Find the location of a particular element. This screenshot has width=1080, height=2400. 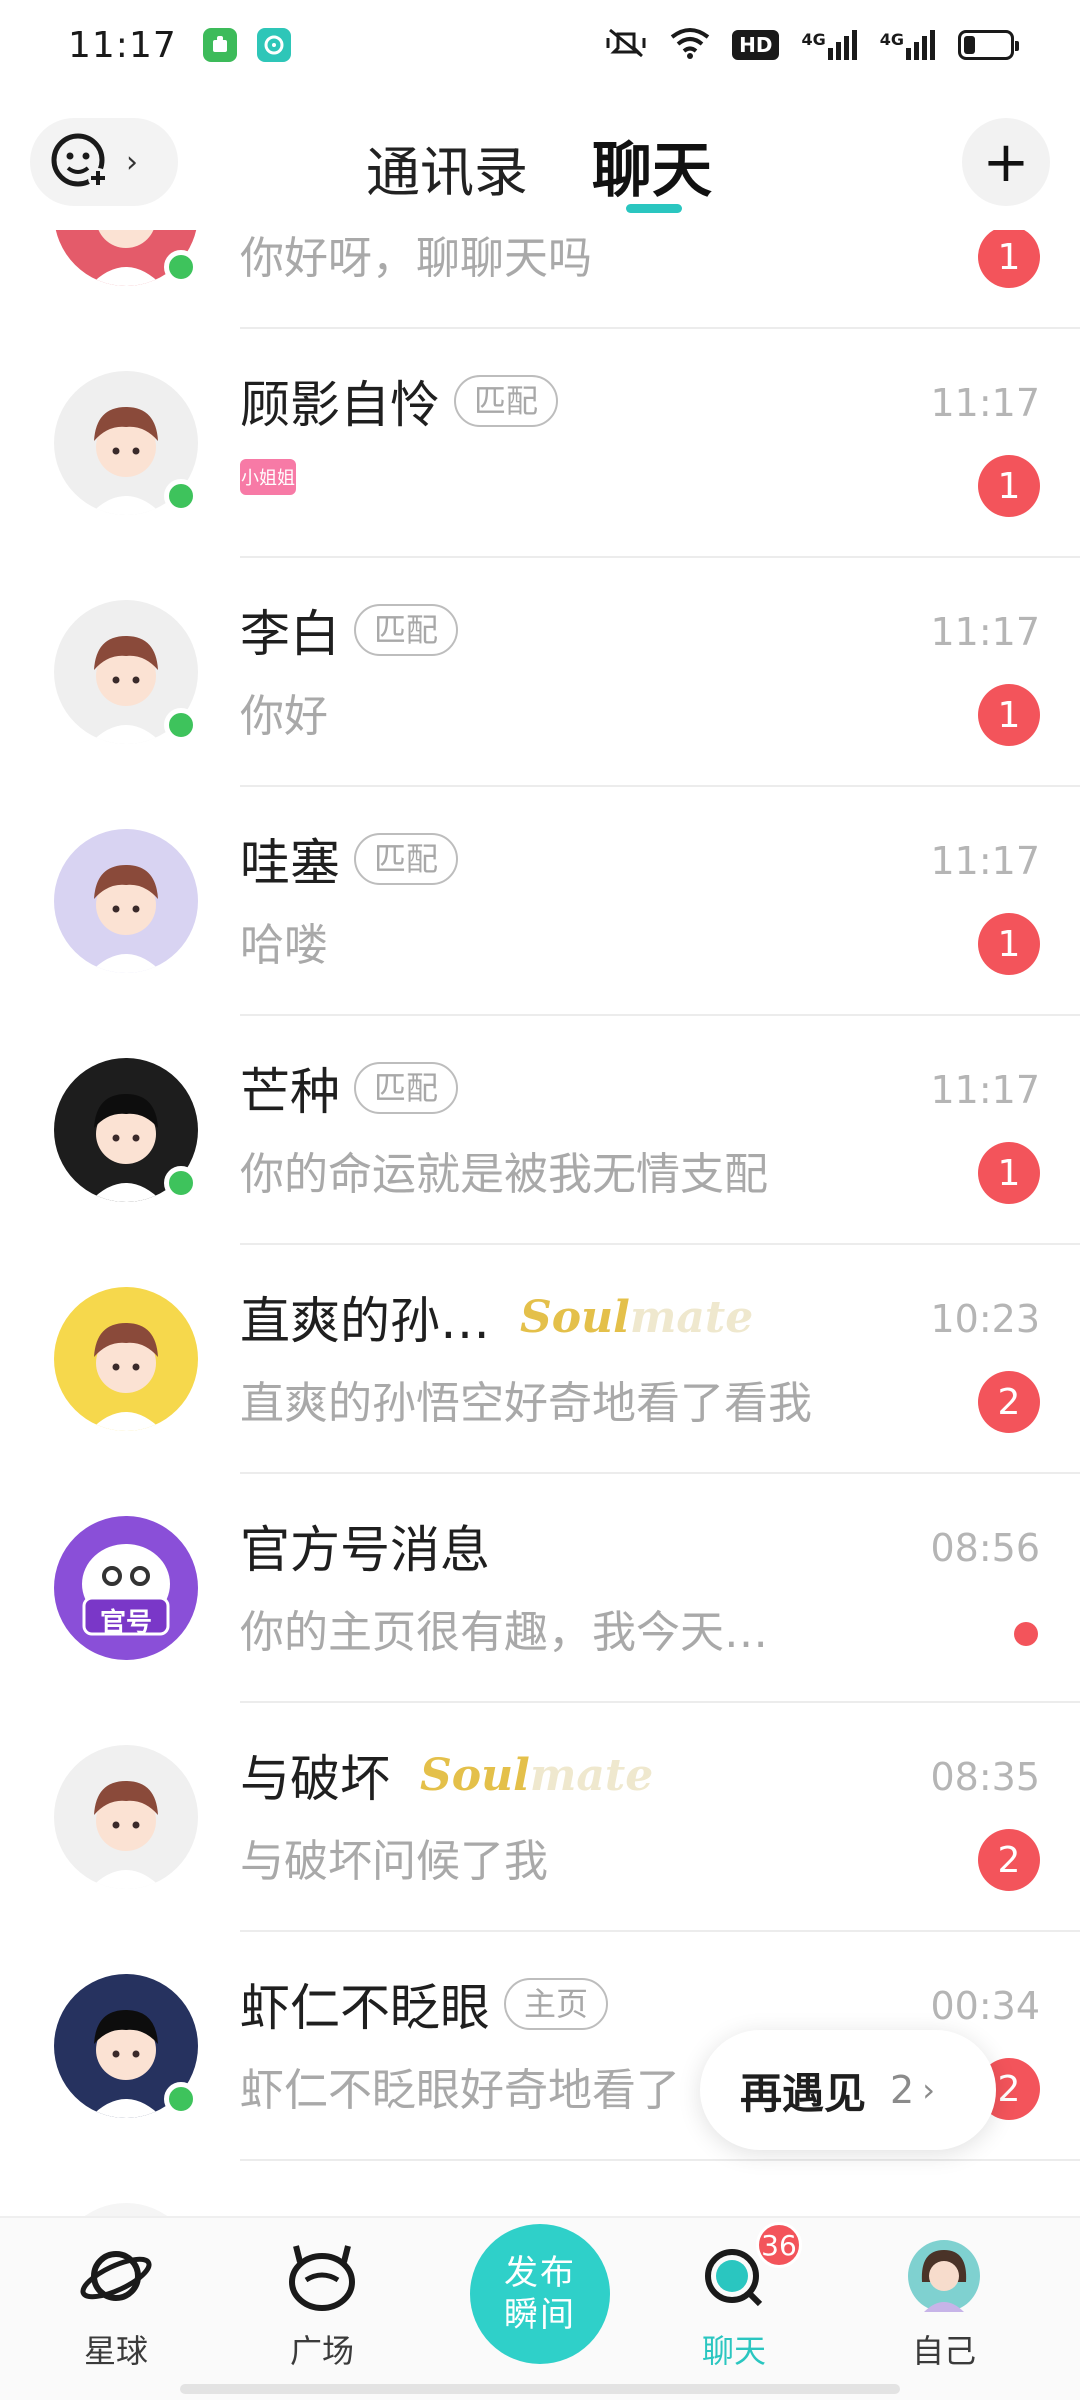

avatar-label: 官号 is located at coordinates (125, 1623).